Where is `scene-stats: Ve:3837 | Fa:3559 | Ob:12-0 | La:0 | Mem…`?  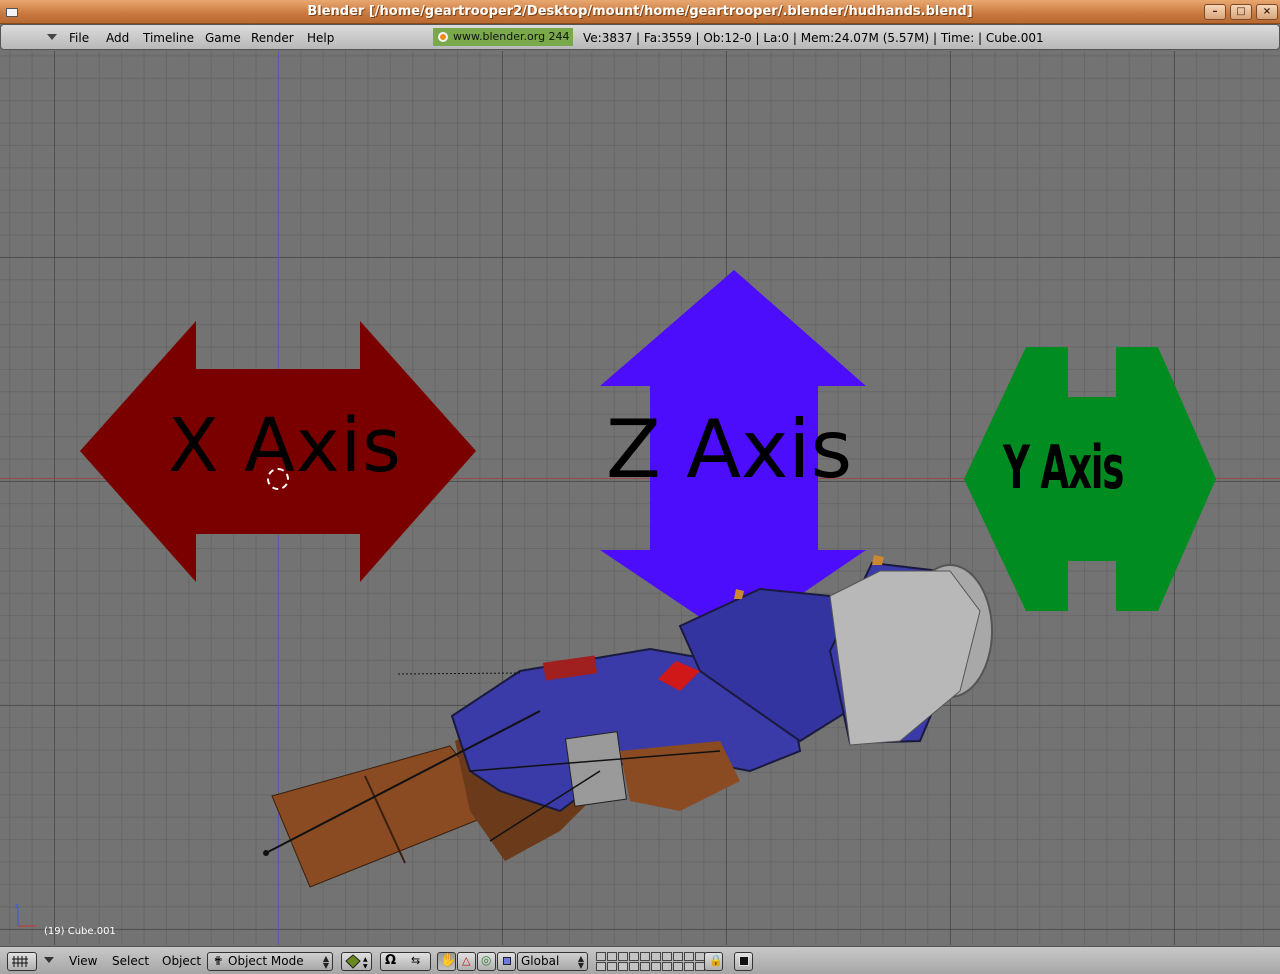 scene-stats: Ve:3837 | Fa:3559 | Ob:12-0 | La:0 | Mem… is located at coordinates (813, 38).